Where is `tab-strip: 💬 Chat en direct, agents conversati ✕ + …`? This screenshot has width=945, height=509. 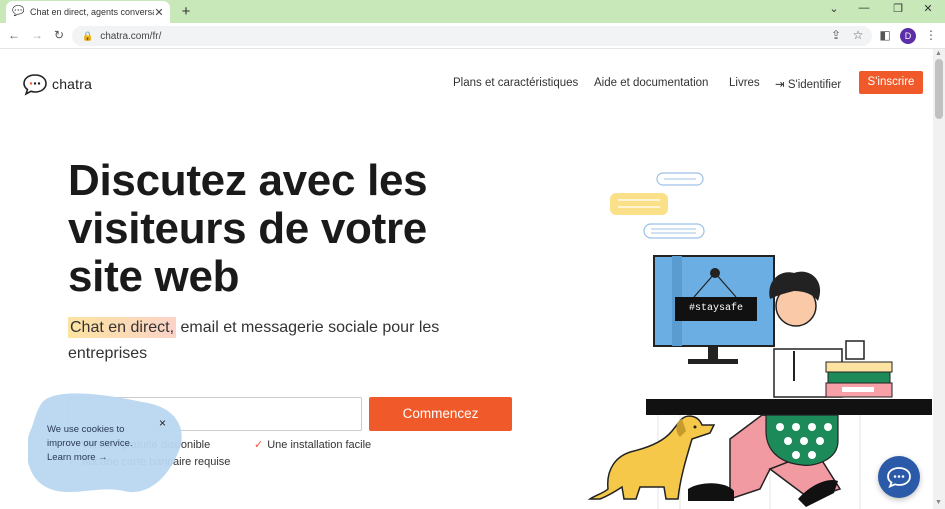 tab-strip: 💬 Chat en direct, agents conversati ✕ + … is located at coordinates (472, 11).